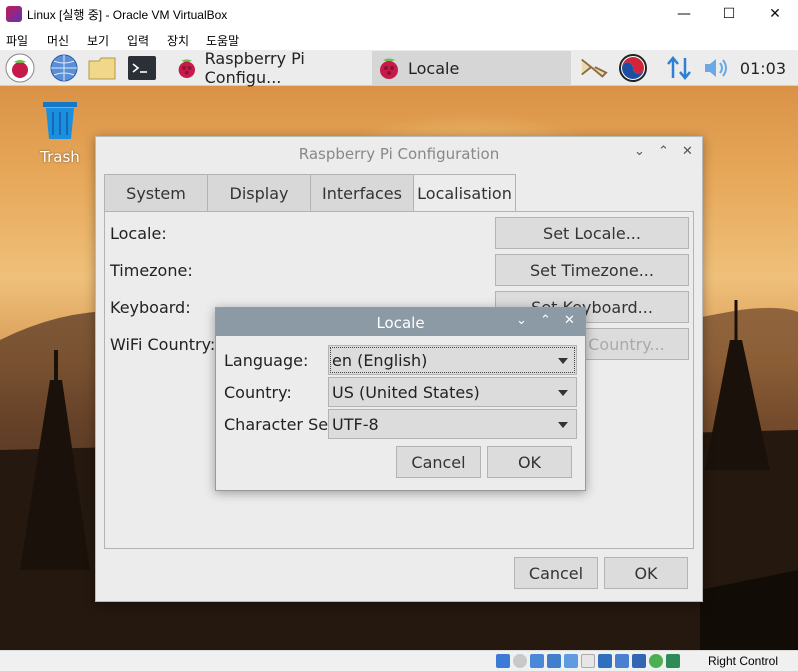 This screenshot has height=671, width=798. Describe the element at coordinates (14, 14) in the screenshot. I see `virtualbox-icon` at that location.